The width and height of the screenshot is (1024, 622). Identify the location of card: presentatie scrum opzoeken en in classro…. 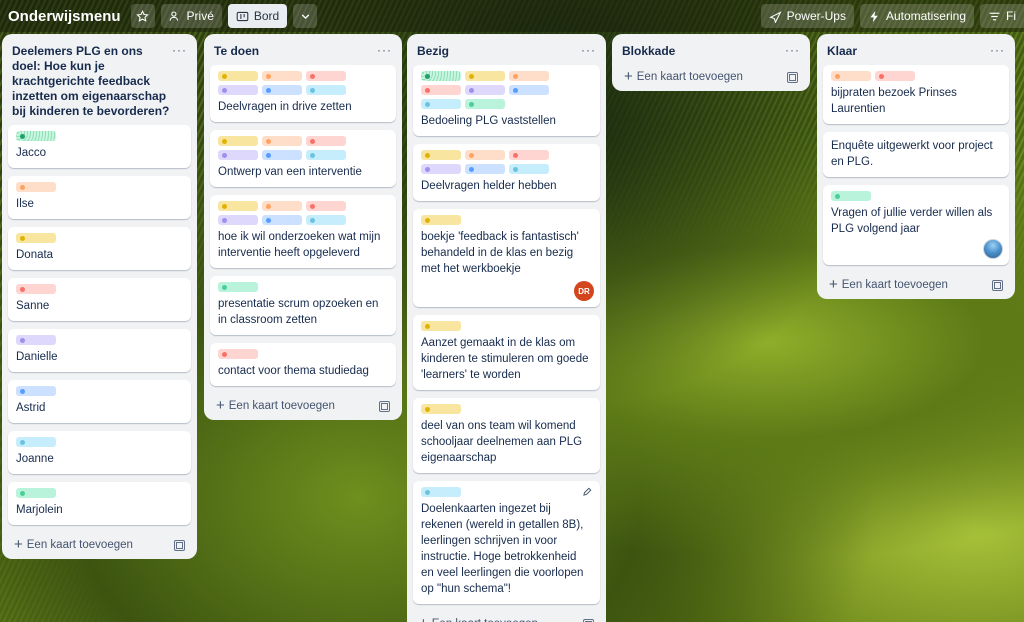
(303, 305).